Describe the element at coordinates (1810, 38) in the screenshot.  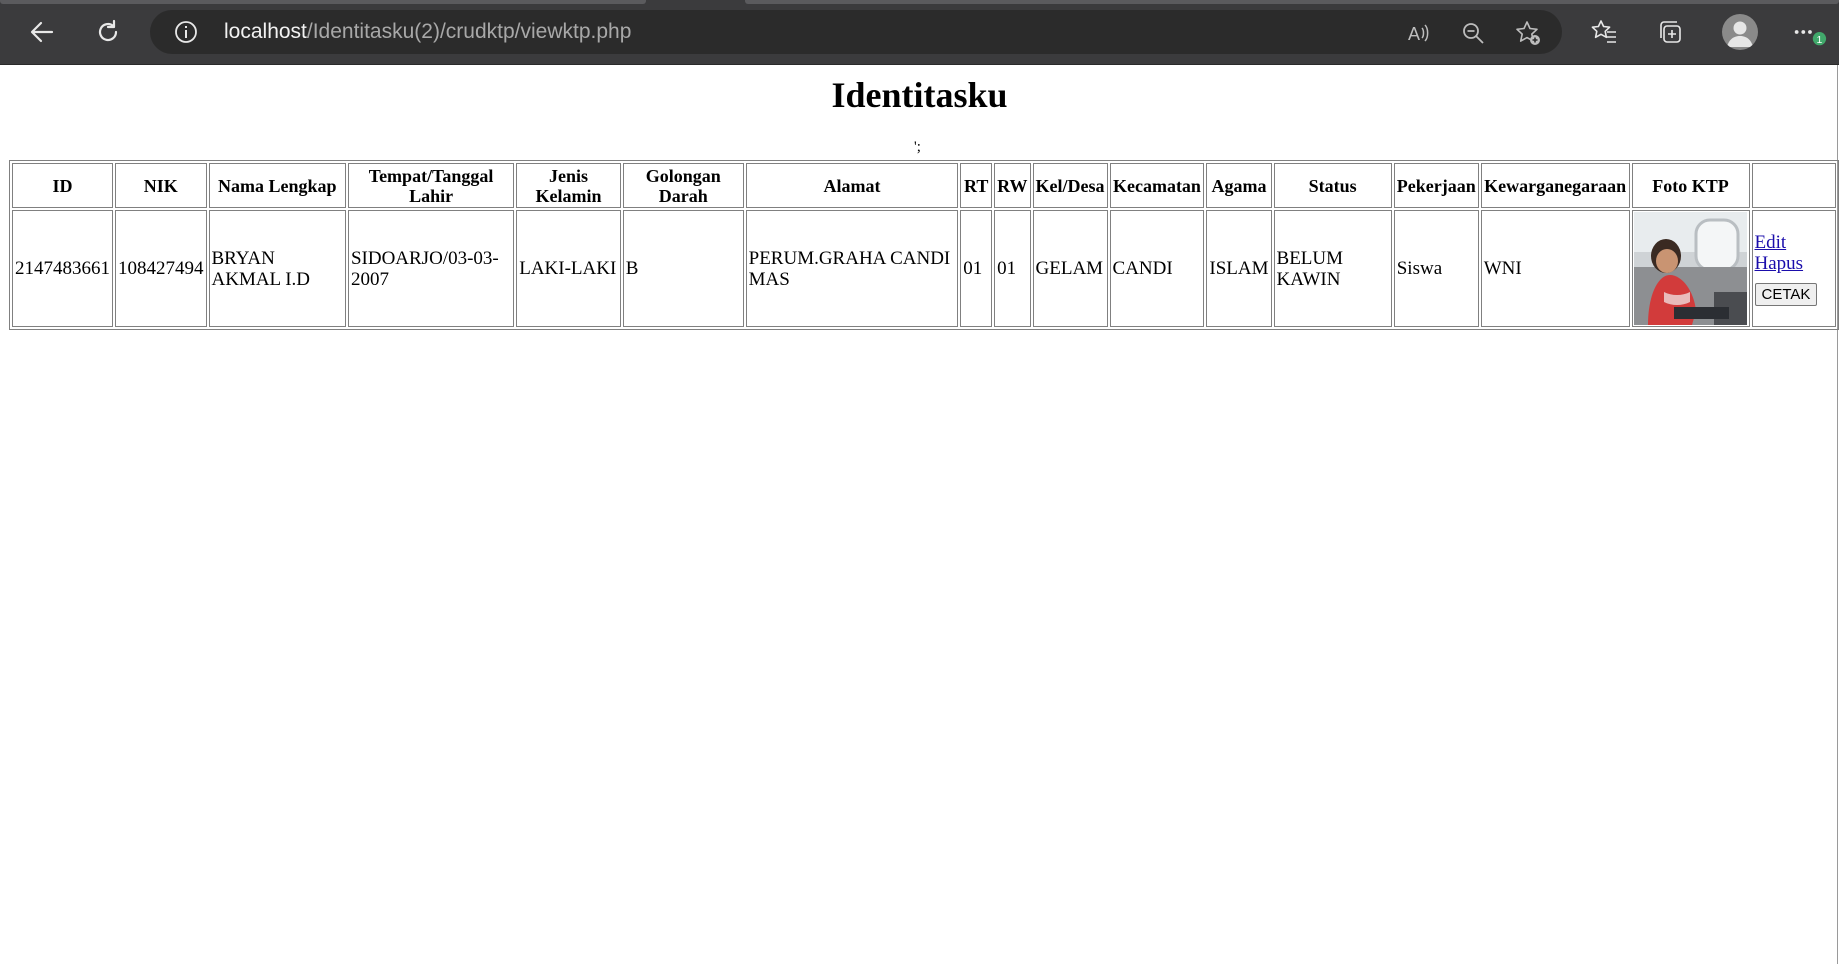
I see `more-icon: 1` at that location.